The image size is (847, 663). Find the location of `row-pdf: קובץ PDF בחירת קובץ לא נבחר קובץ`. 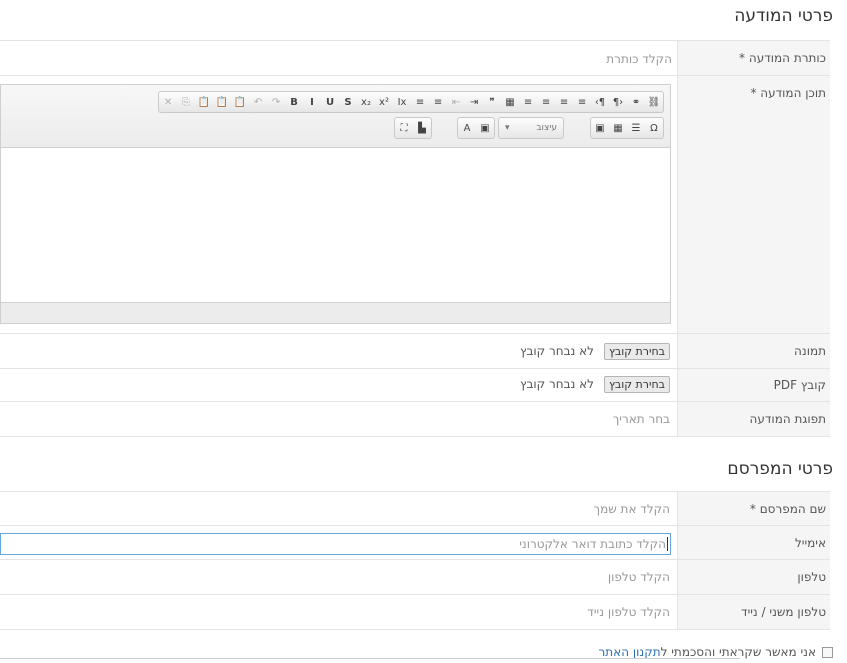

row-pdf: קובץ PDF בחירת קובץ לא נבחר קובץ is located at coordinates (415, 385).